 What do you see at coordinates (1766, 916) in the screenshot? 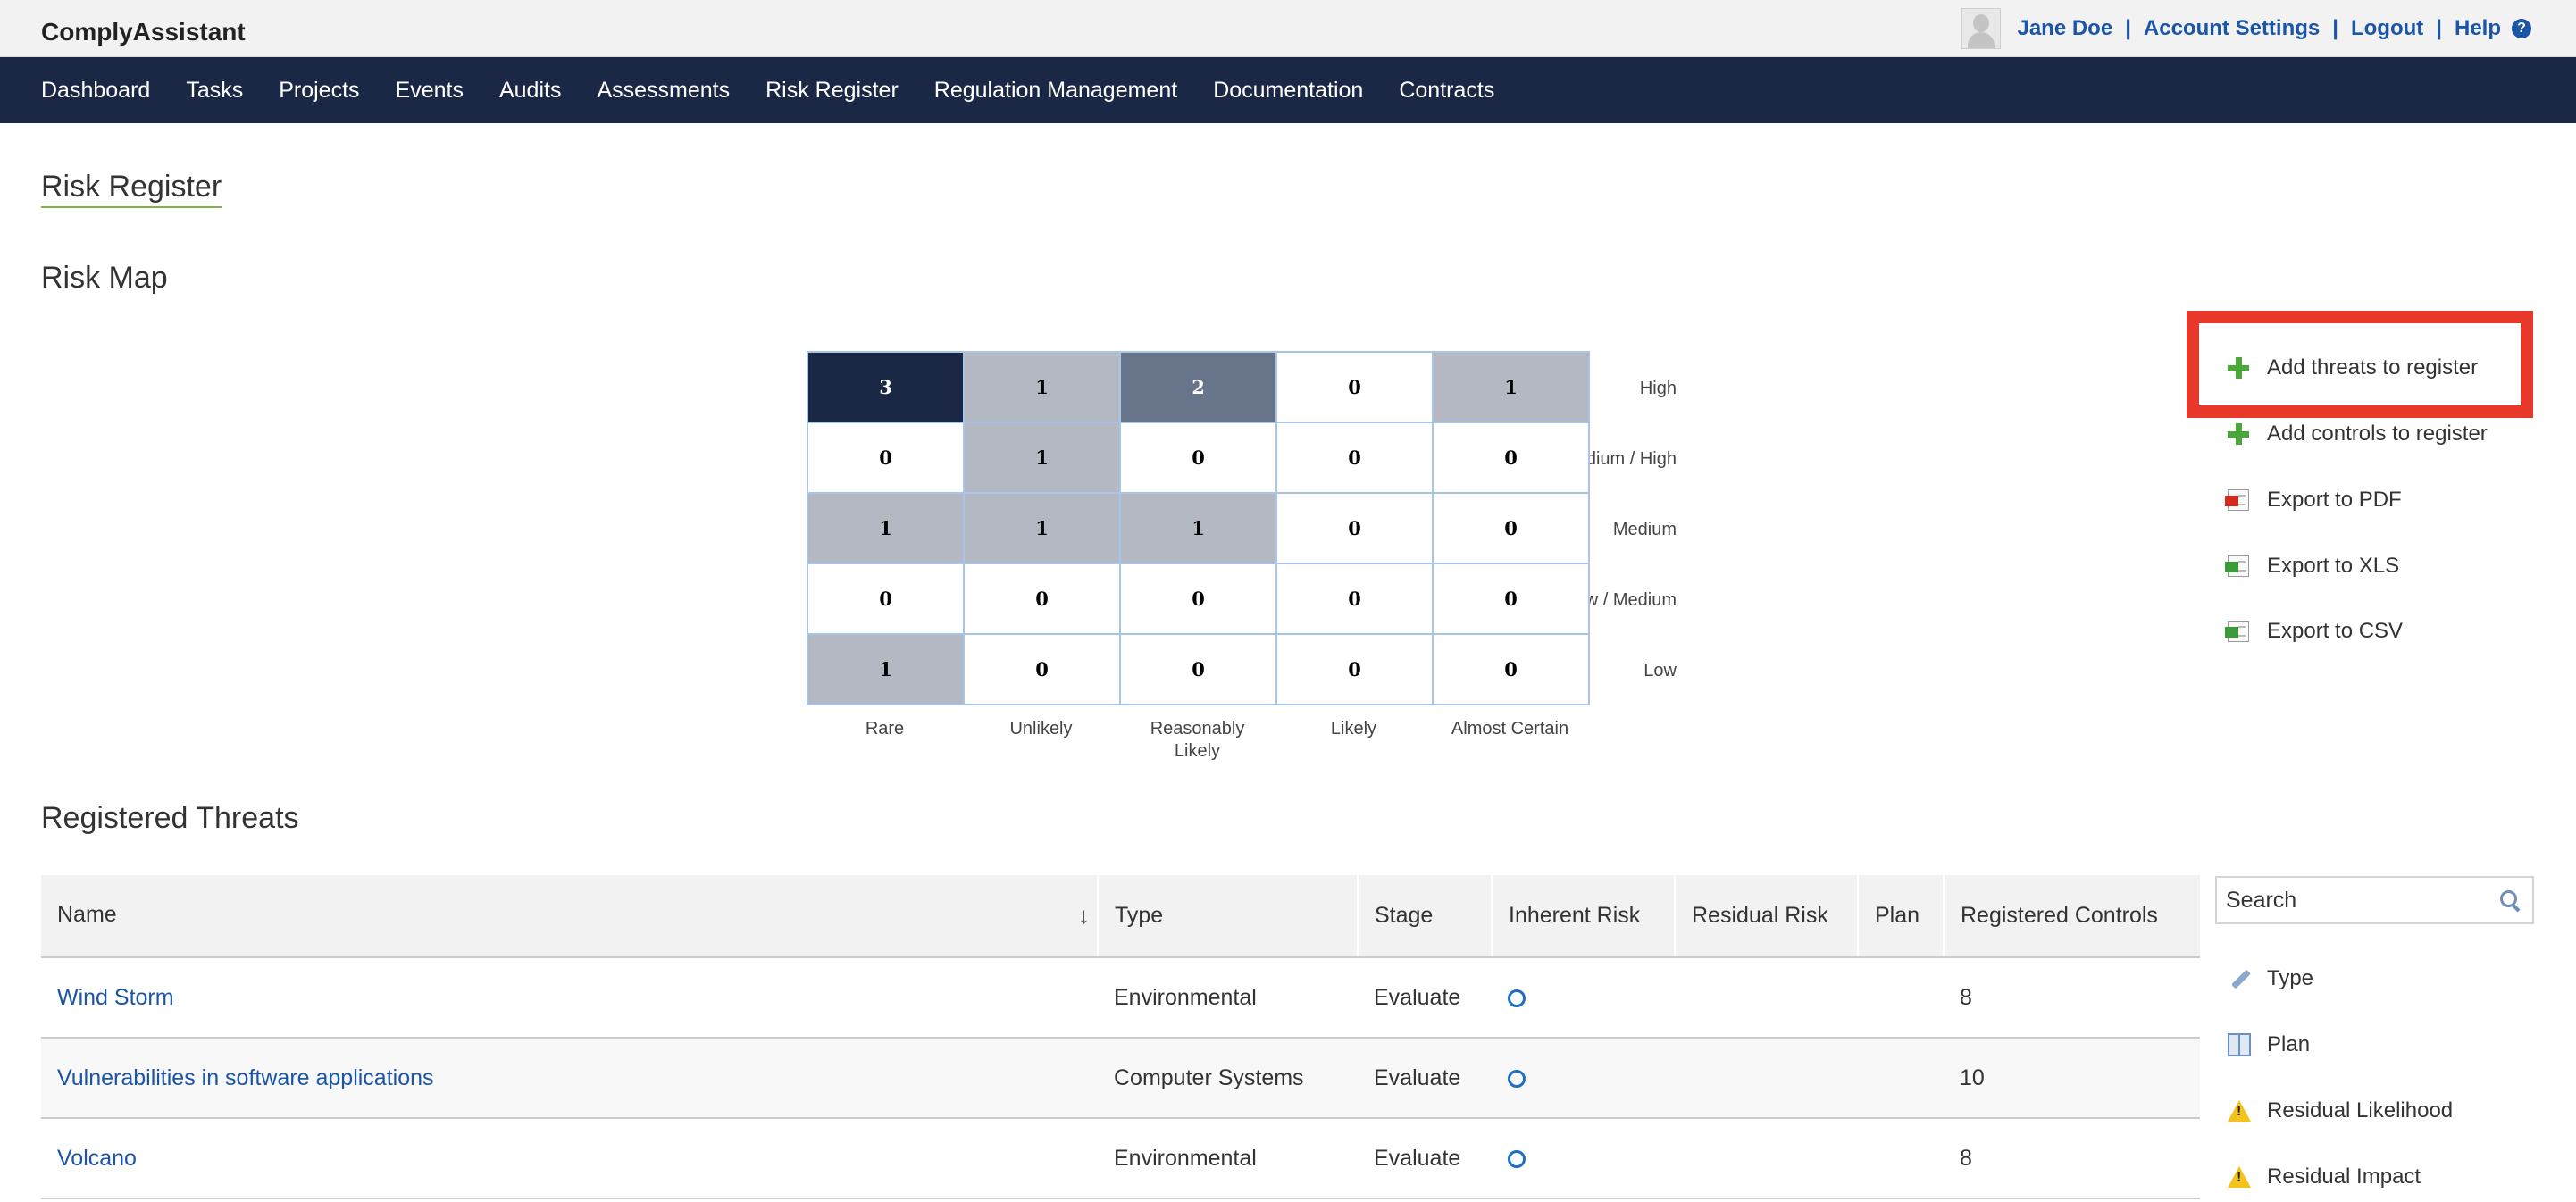
I see `column-header-residual-risk: Residual Risk` at bounding box center [1766, 916].